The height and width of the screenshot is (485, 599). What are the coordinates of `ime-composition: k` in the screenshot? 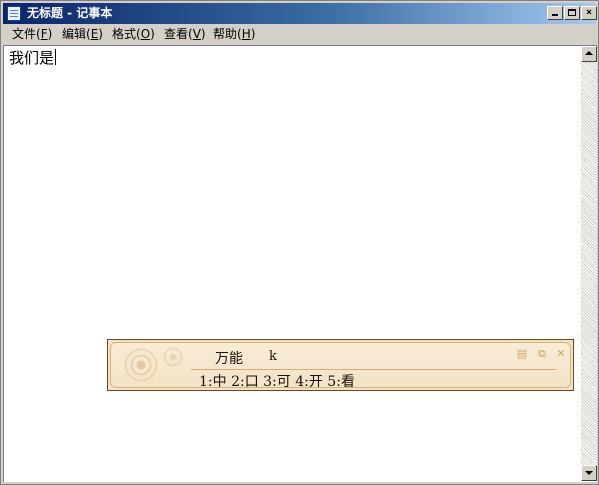 It's located at (273, 356).